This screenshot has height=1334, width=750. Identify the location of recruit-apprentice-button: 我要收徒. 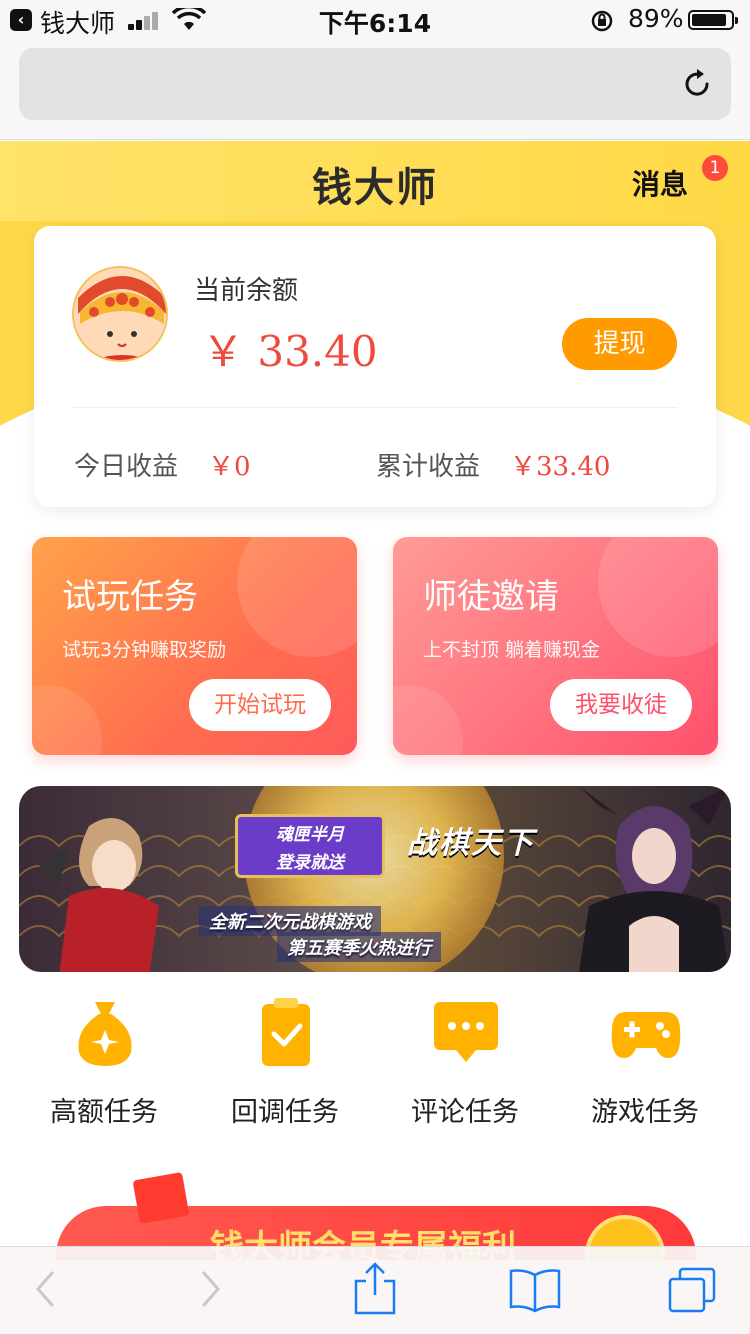
(621, 705).